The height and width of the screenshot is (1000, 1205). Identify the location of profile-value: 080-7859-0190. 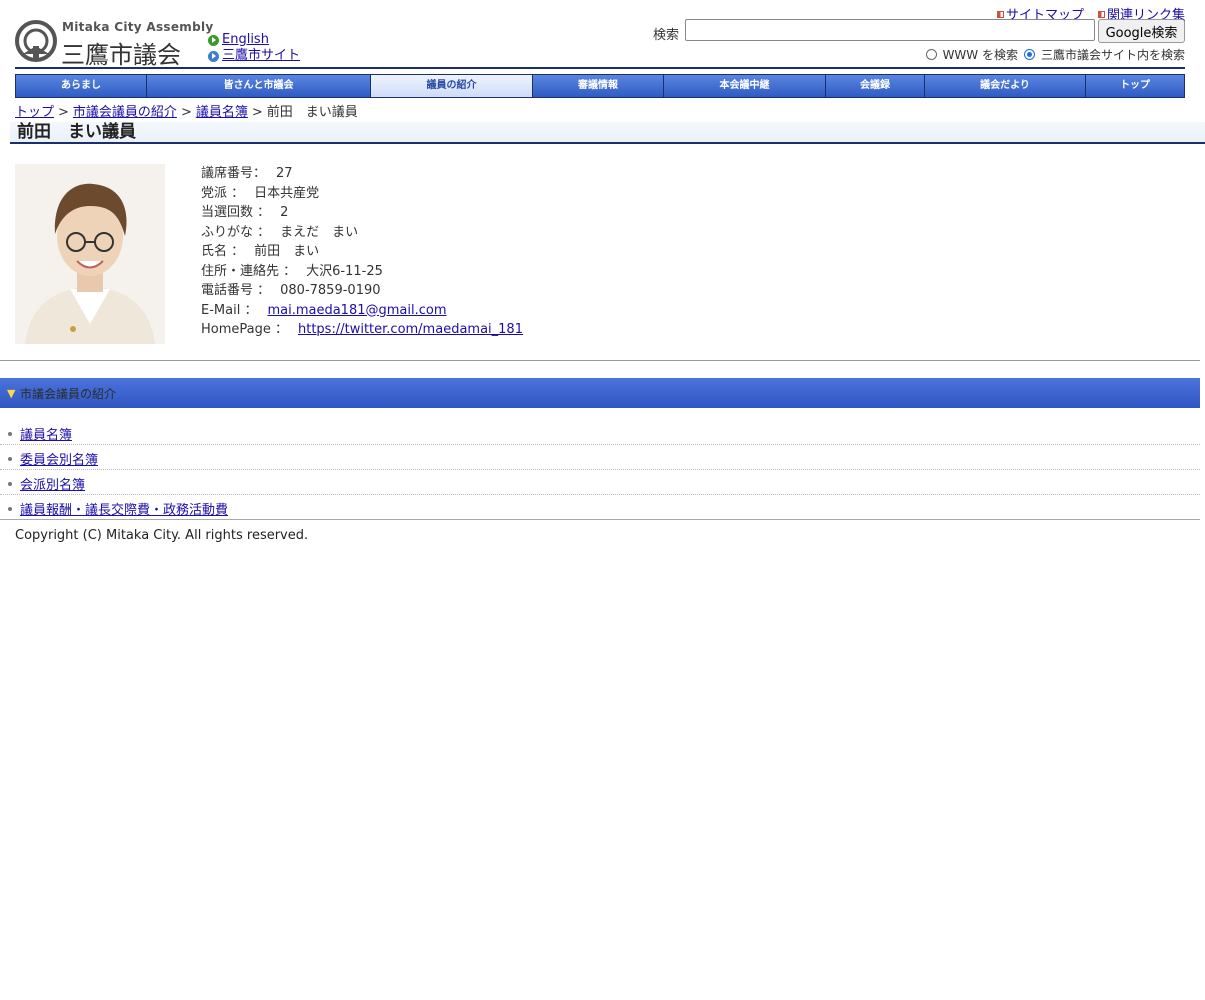
(330, 290).